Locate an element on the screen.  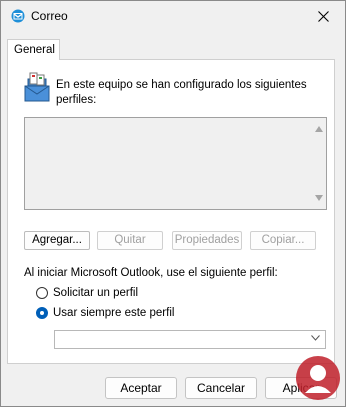
profiles-list-scrollbar is located at coordinates (319, 163).